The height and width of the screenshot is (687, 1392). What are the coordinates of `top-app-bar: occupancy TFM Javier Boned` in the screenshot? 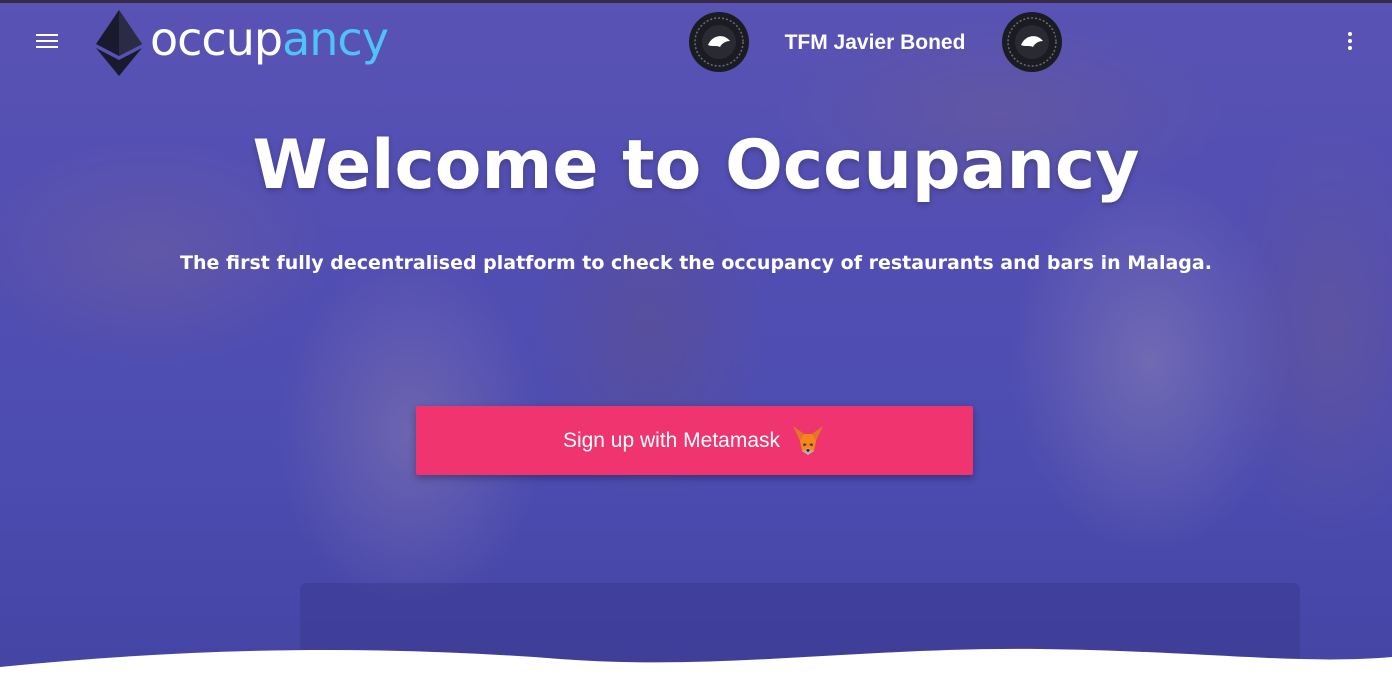 It's located at (696, 43).